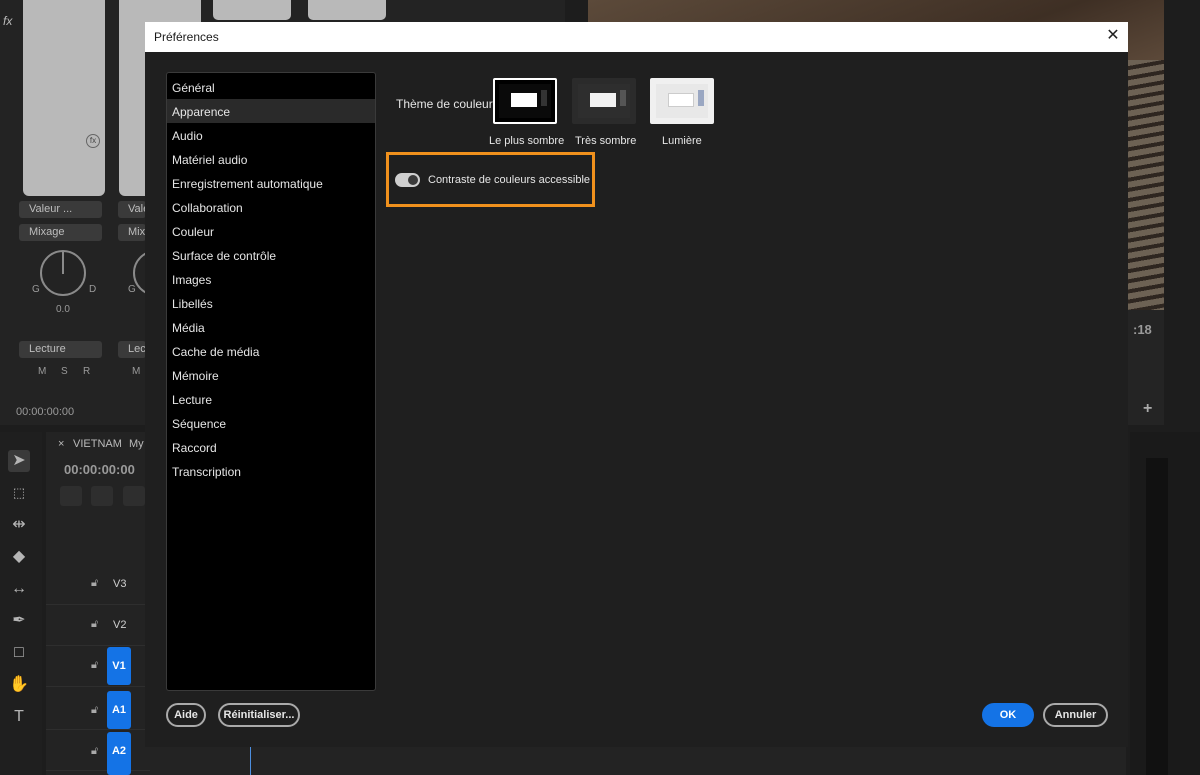 The width and height of the screenshot is (1200, 775). I want to click on theme-label: Thème de couleur, so click(444, 104).